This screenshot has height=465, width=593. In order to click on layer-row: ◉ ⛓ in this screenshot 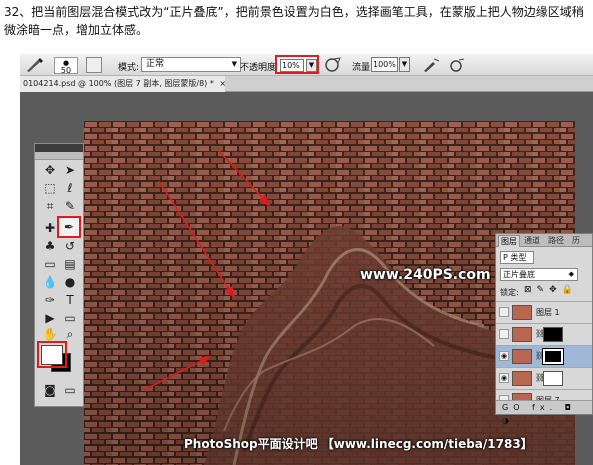, I will do `click(544, 378)`.